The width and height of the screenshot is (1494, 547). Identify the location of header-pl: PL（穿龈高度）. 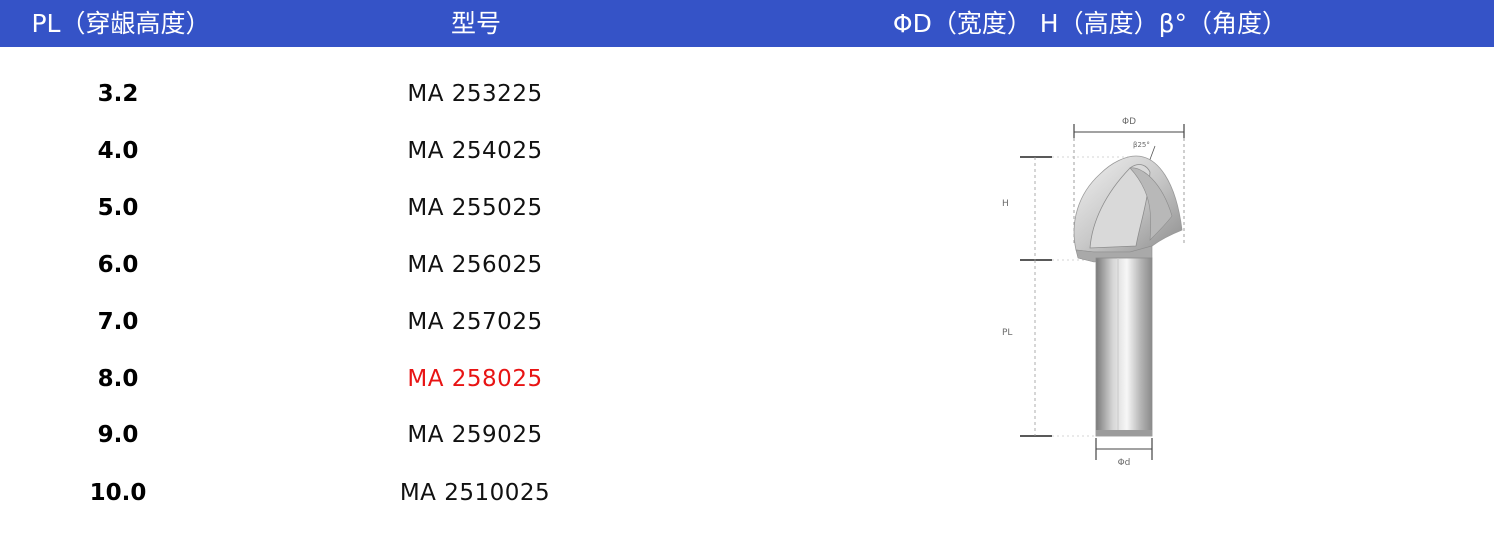
(121, 23).